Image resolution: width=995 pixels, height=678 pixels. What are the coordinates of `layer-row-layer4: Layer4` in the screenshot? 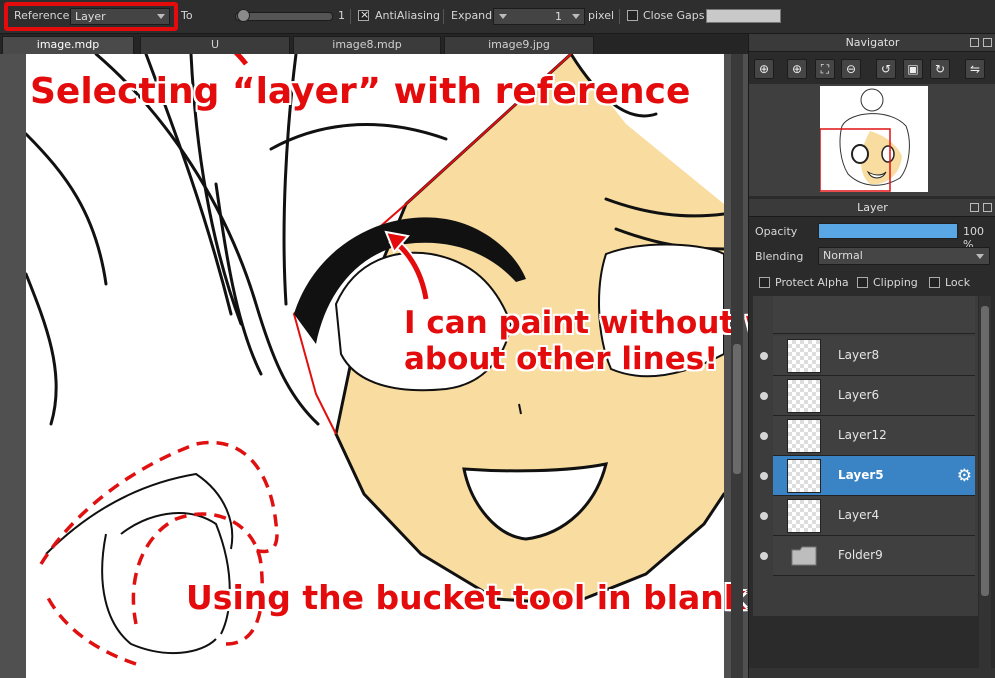 It's located at (867, 516).